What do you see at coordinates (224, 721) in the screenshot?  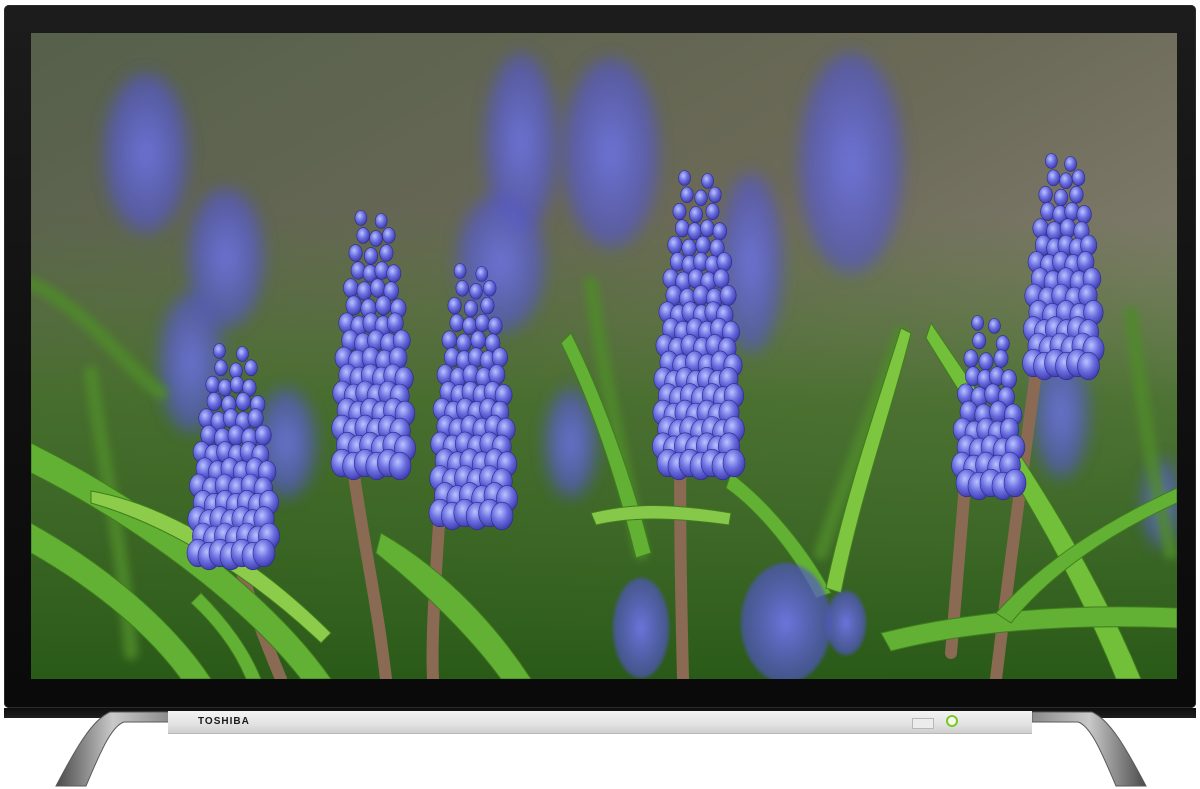 I see `brand-logo: TOSHIBA` at bounding box center [224, 721].